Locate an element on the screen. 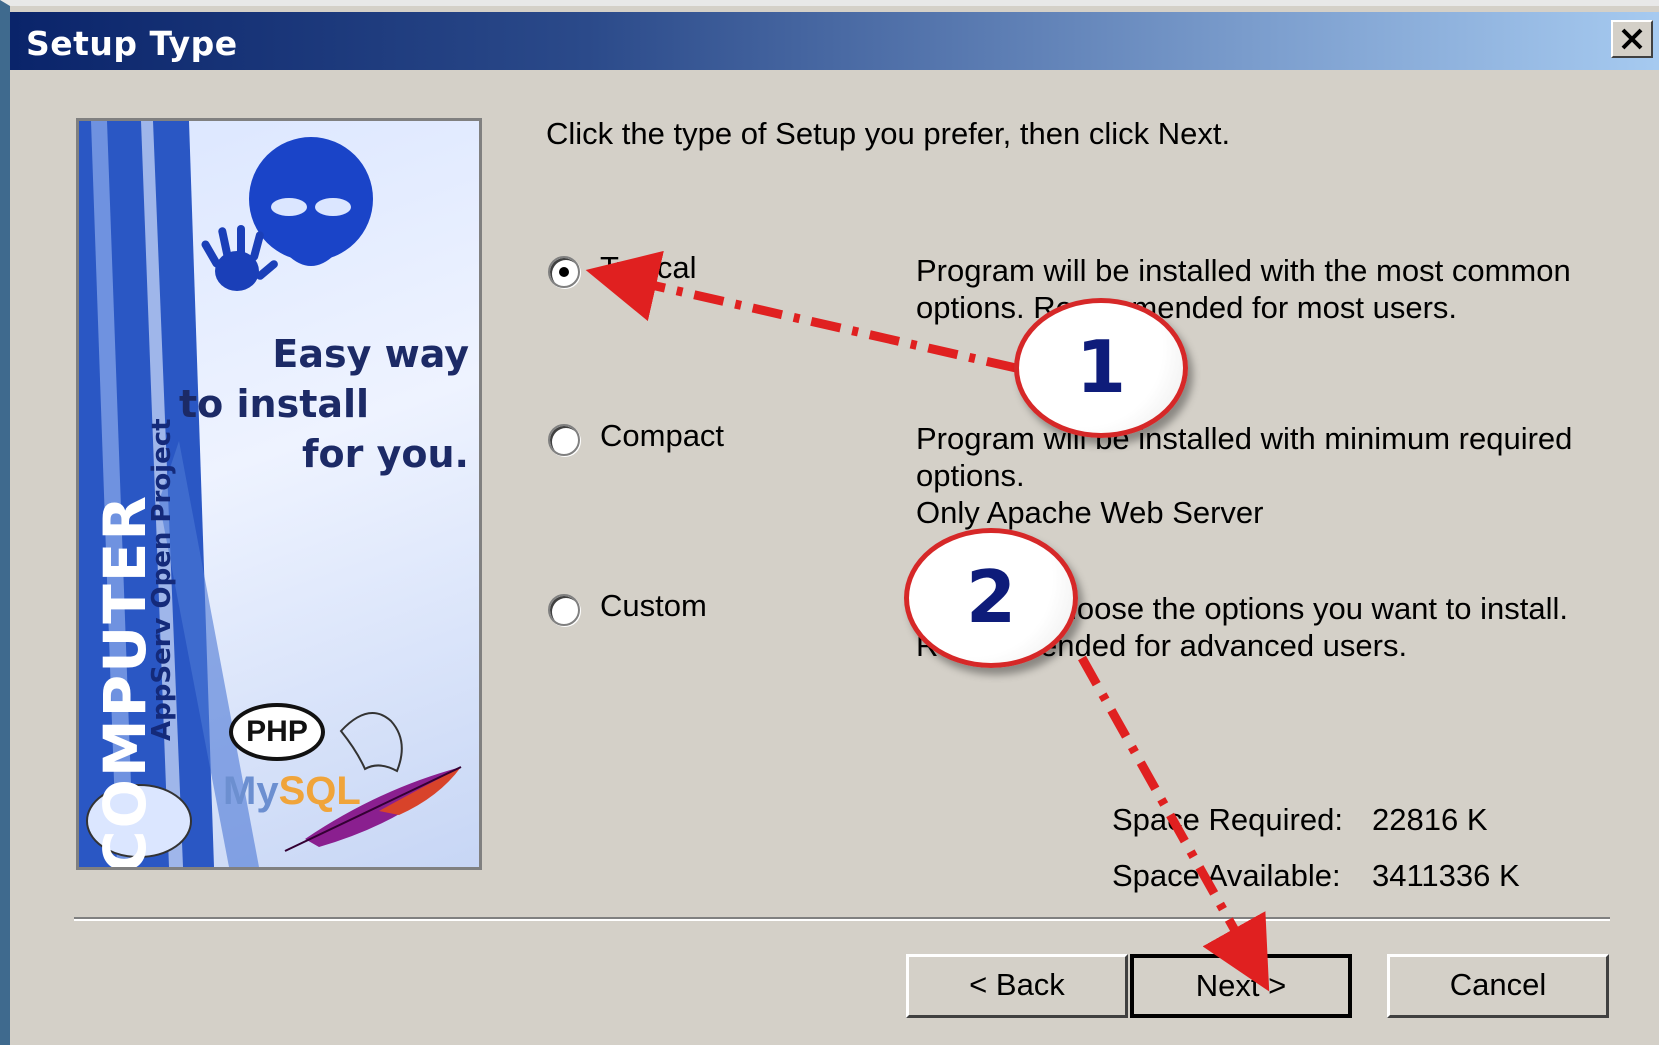 The image size is (1659, 1045). space-required-label: Space Required: is located at coordinates (1227, 819).